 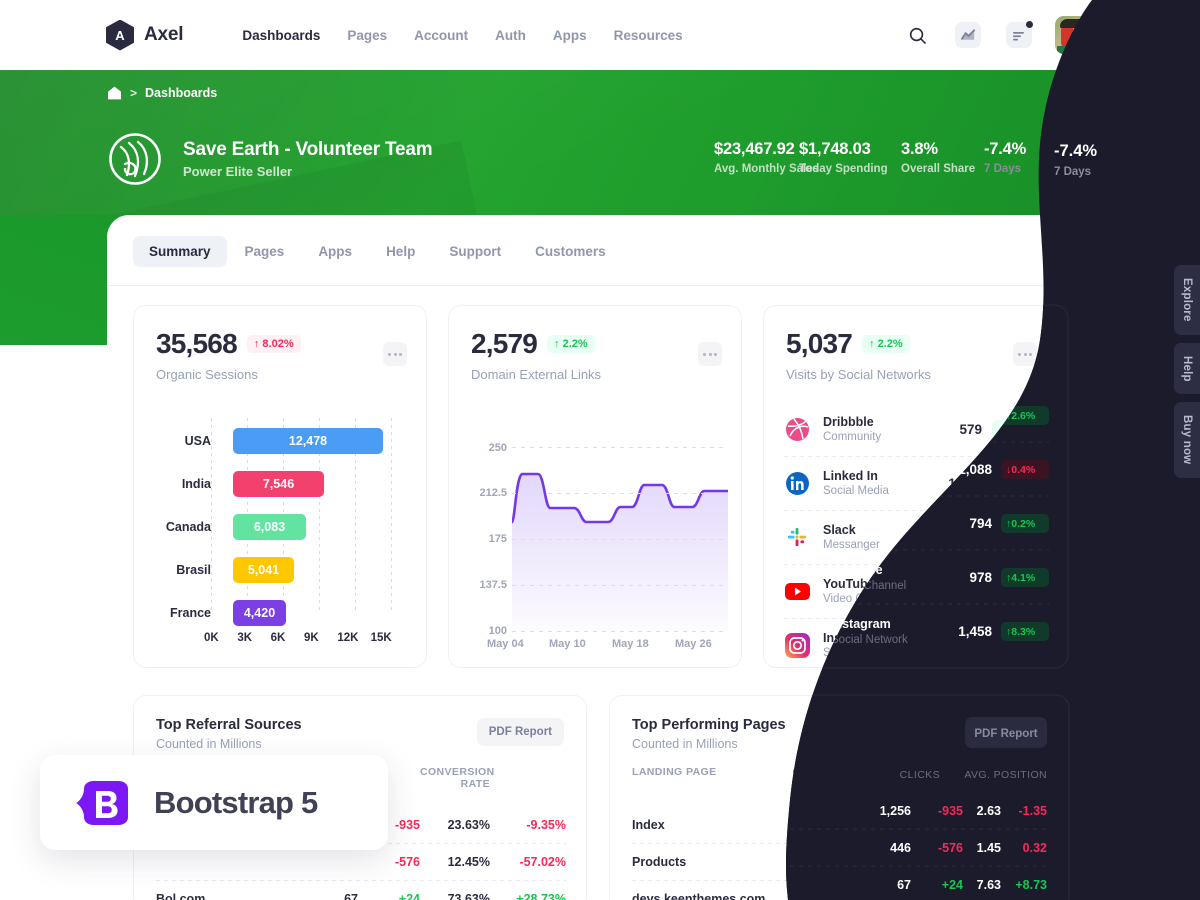 I want to click on side-tab-help: Help, so click(x=1187, y=368).